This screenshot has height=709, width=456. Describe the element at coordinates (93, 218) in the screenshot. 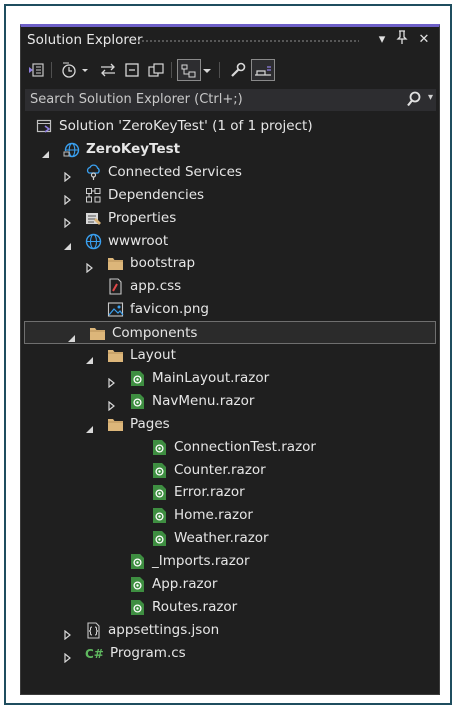

I see `properties-icon` at that location.